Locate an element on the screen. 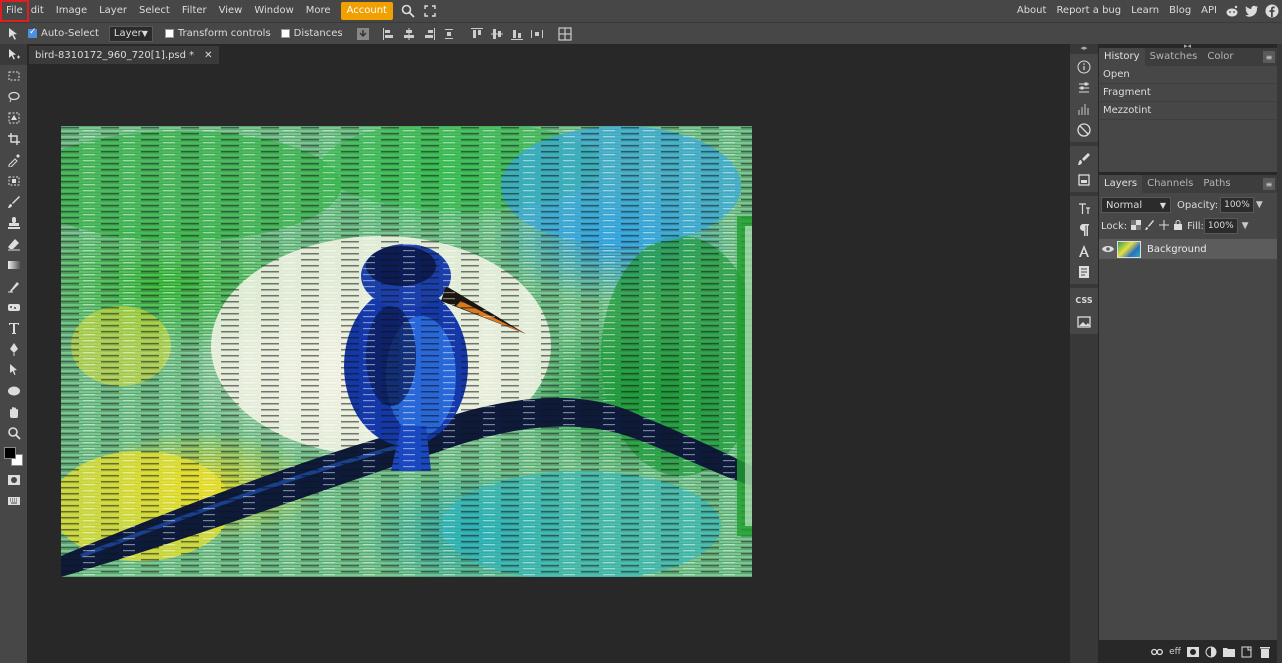 This screenshot has height=663, width=1282. trash-icon is located at coordinates (1265, 652).